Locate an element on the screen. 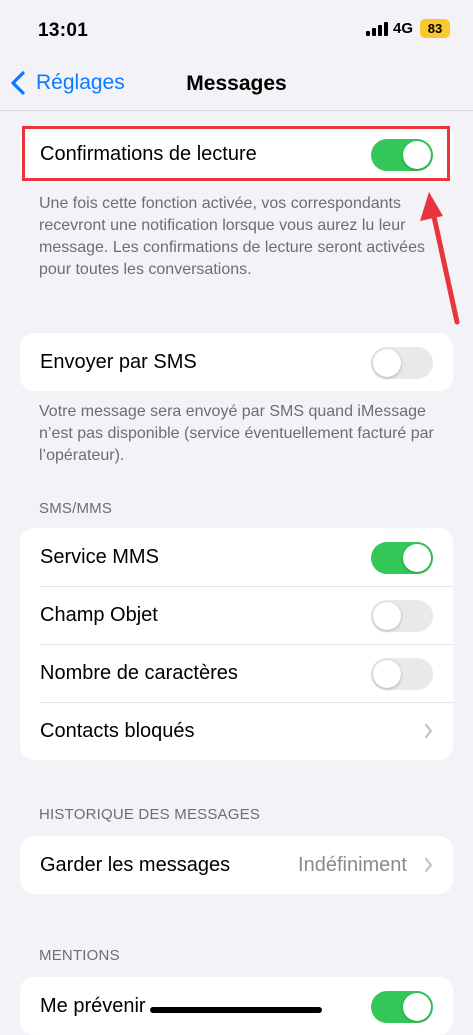 The image size is (473, 1035). keep-messages-row: Garder les messages Indéfiniment is located at coordinates (236, 865).